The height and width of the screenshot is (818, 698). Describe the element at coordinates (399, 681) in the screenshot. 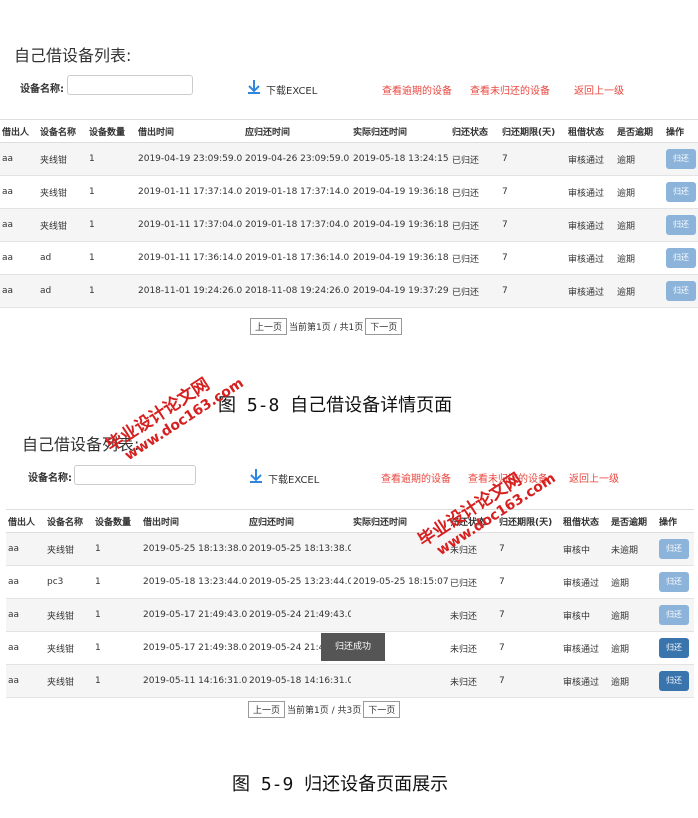

I see `cell-actual-return-time` at that location.